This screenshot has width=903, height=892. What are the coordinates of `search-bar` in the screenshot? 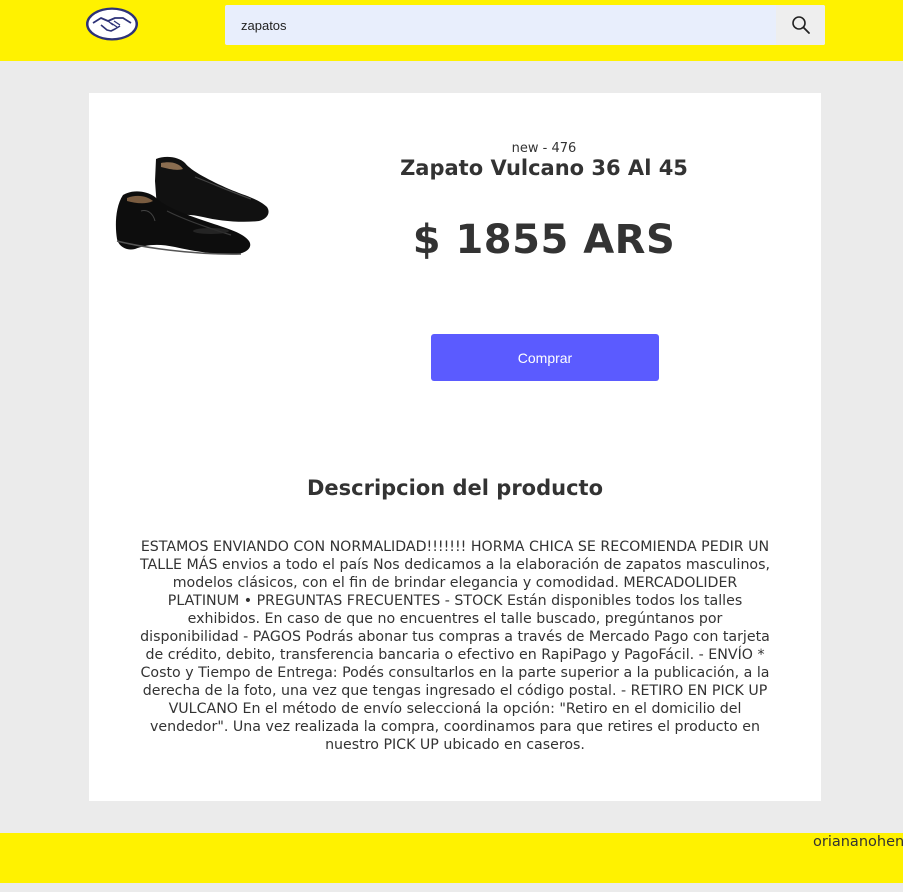 It's located at (525, 25).